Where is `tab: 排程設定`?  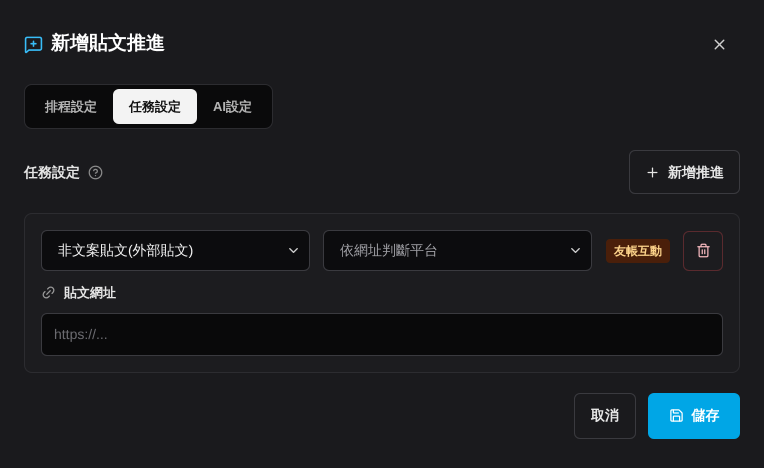
tab: 排程設定 is located at coordinates (71, 106).